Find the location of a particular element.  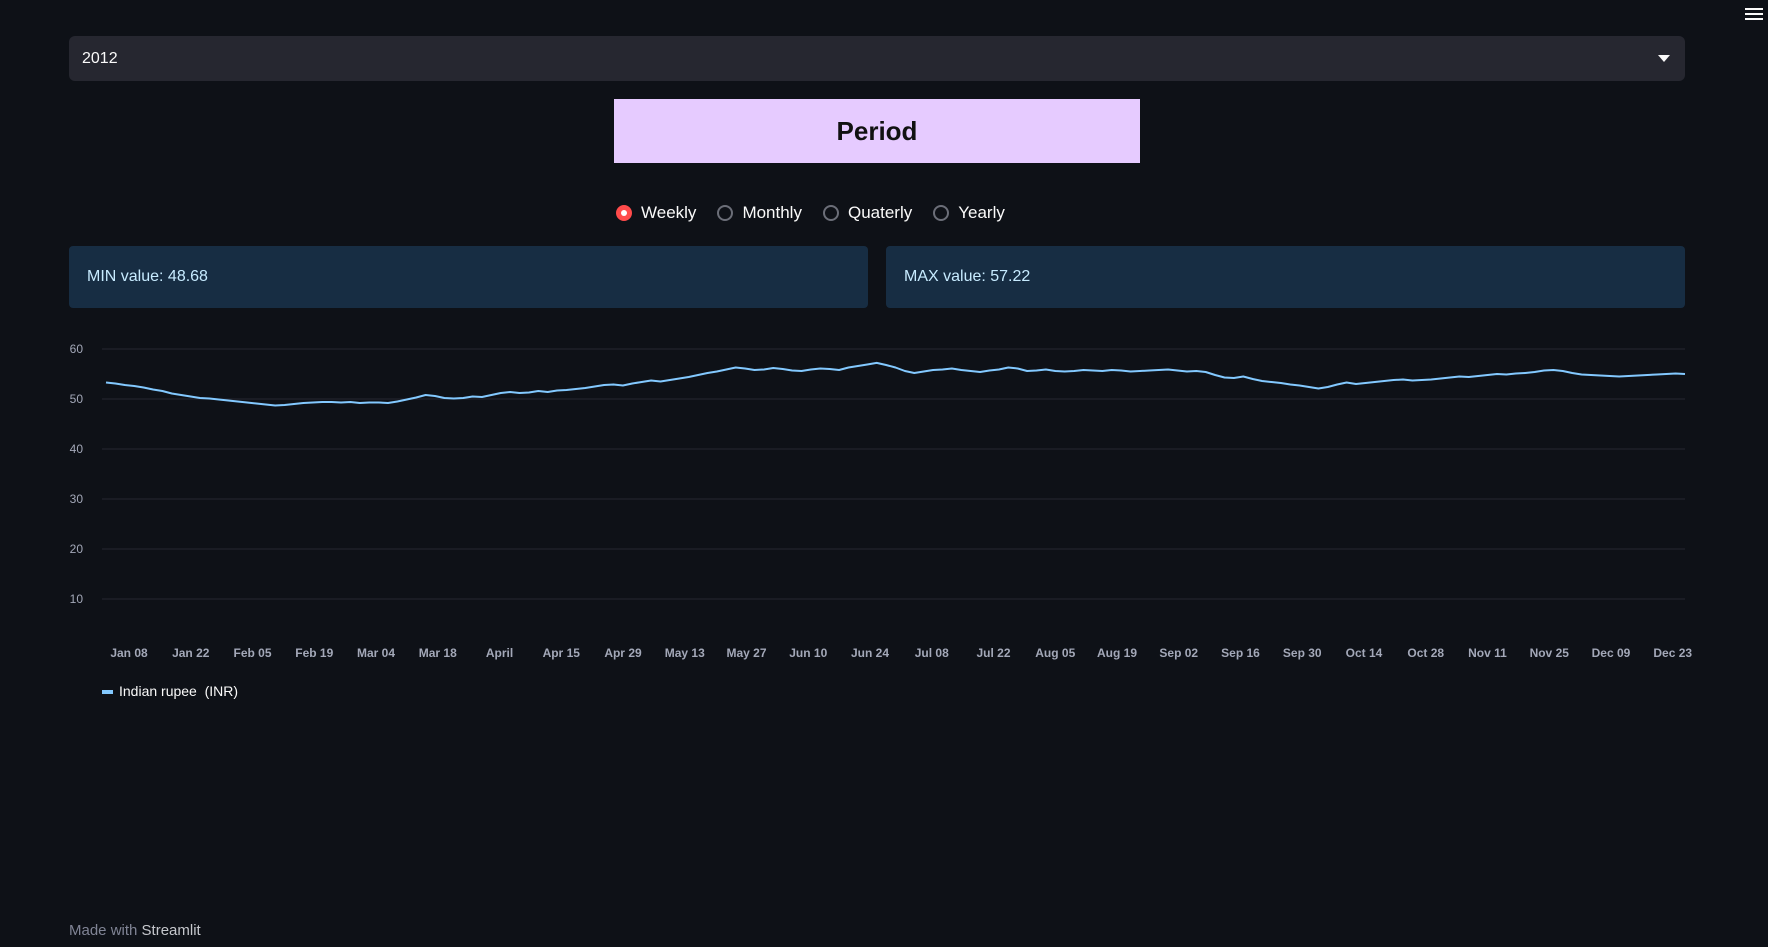

x-tick-label: Jul 22 is located at coordinates (993, 653).